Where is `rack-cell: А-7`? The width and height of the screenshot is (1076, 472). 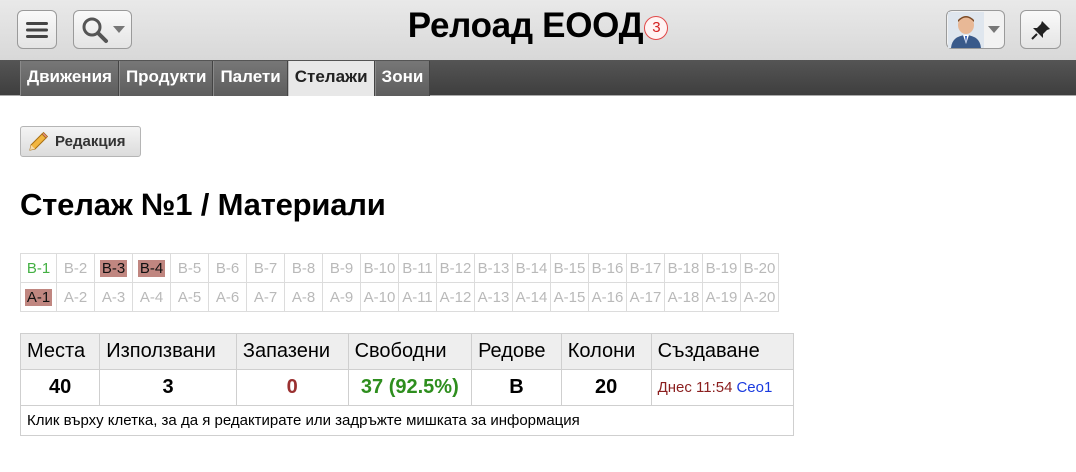
rack-cell: А-7 is located at coordinates (265, 297).